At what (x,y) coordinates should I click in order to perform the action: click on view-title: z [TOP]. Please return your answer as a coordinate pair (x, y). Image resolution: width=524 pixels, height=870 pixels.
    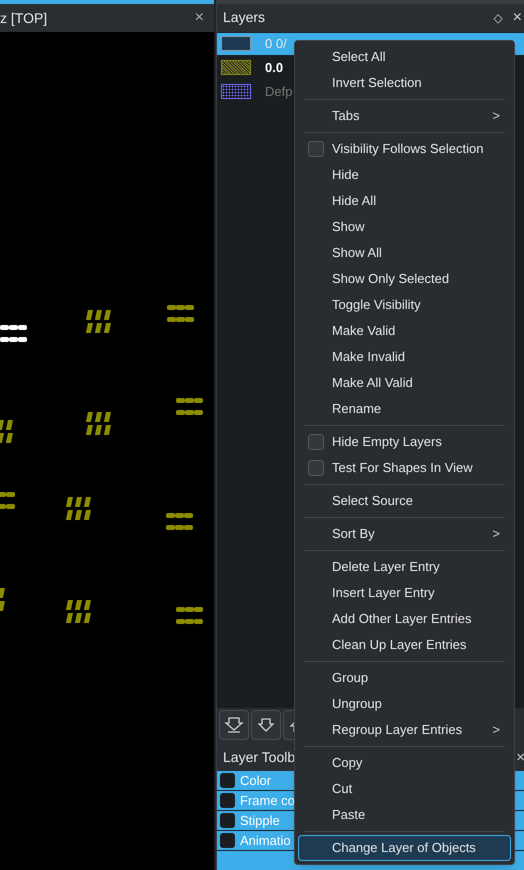
    Looking at the image, I should click on (24, 18).